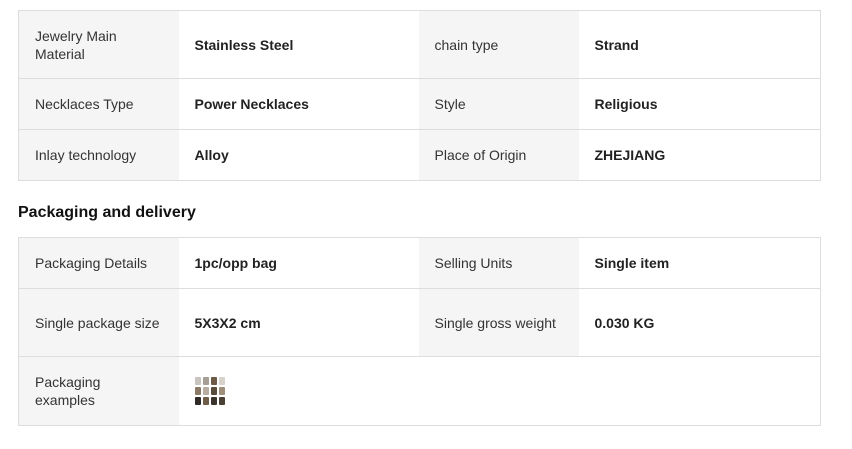 This screenshot has width=852, height=449. What do you see at coordinates (699, 44) in the screenshot?
I see `attribute-value: Strand` at bounding box center [699, 44].